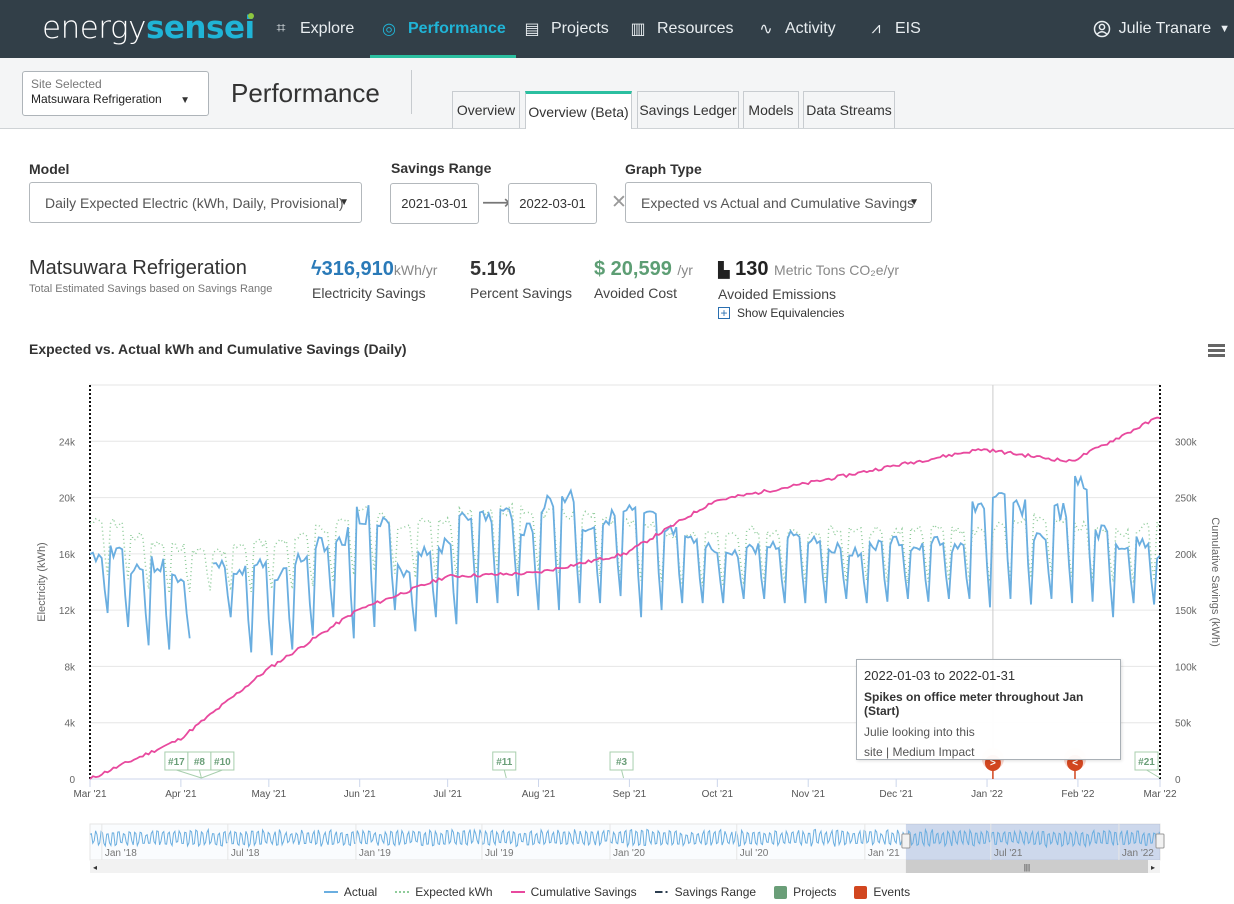 This screenshot has height=904, width=1234. I want to click on project-flag-group: #17 #8 #10, so click(199, 765).